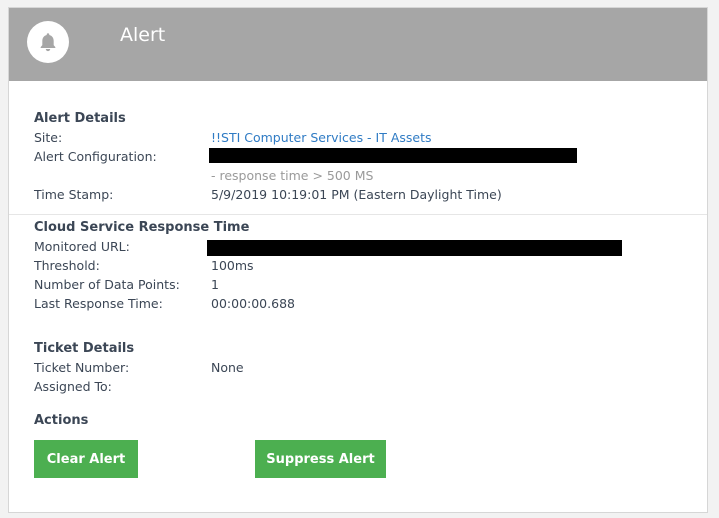 Image resolution: width=719 pixels, height=518 pixels. What do you see at coordinates (393, 155) in the screenshot?
I see `alert-configuration-redacted` at bounding box center [393, 155].